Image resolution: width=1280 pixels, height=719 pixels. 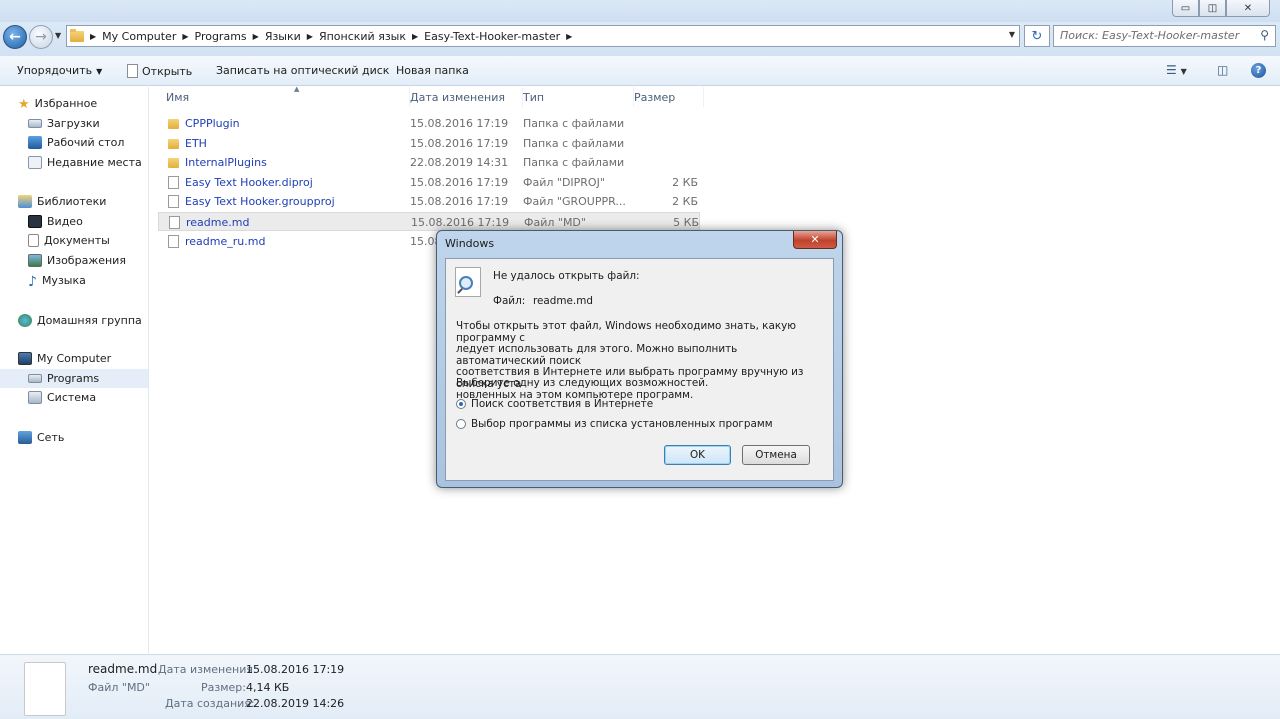 I want to click on file-name: CPPPlugin, so click(x=212, y=123).